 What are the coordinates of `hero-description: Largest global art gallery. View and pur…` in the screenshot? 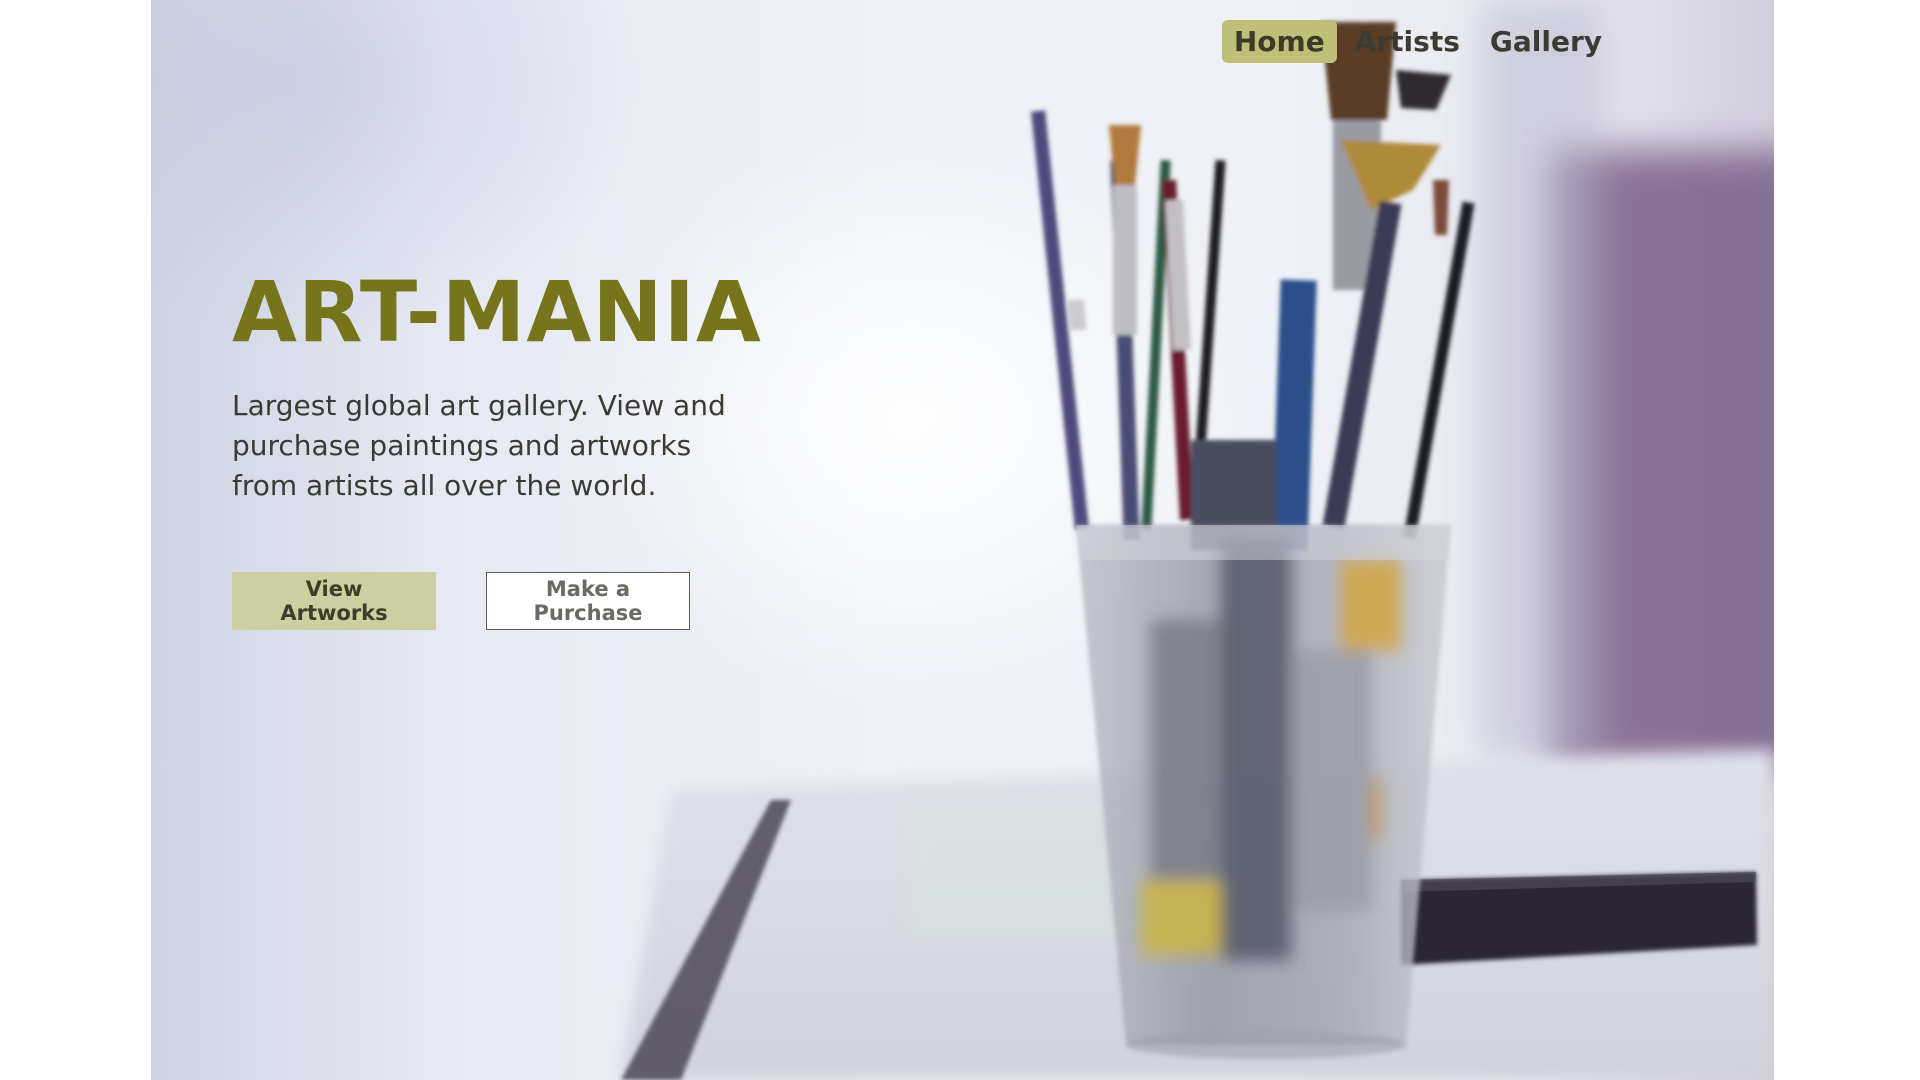 It's located at (479, 445).